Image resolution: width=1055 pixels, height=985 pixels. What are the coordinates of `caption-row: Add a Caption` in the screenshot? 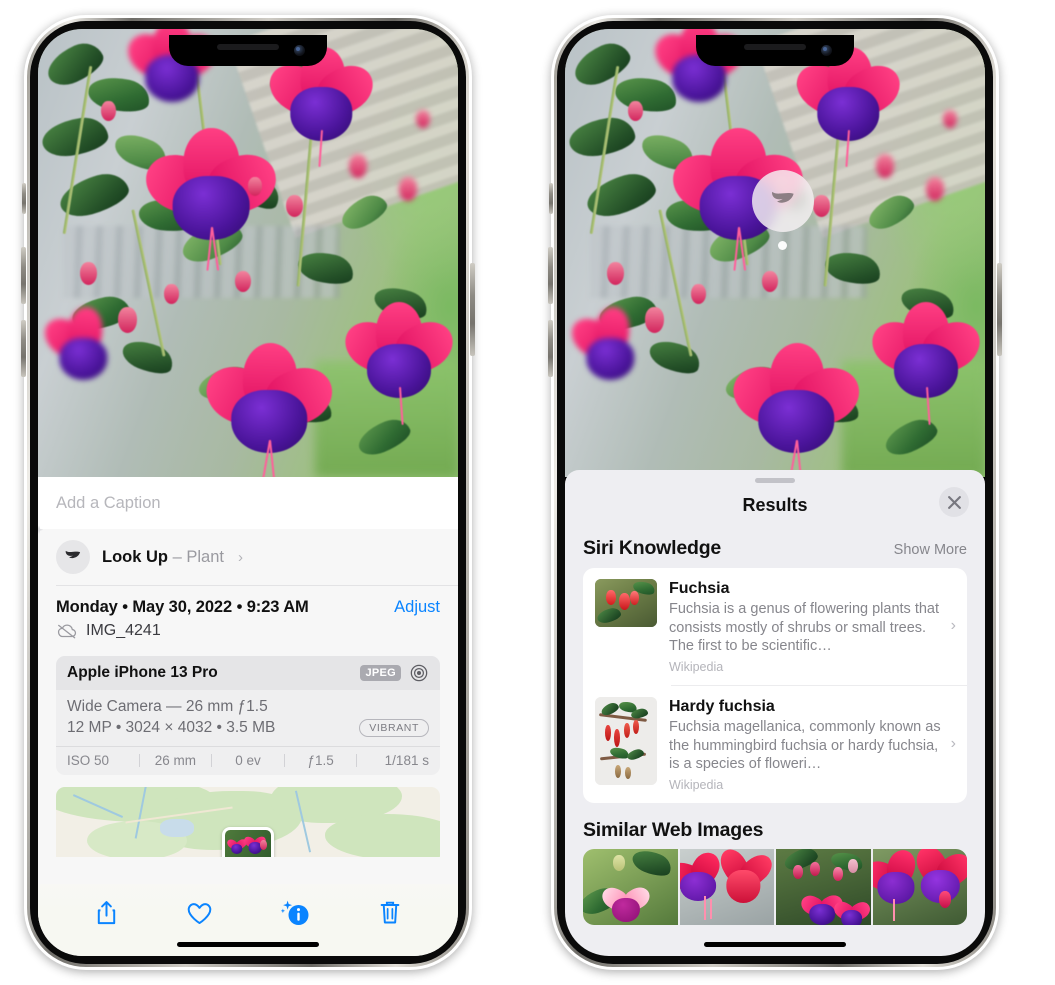 It's located at (248, 503).